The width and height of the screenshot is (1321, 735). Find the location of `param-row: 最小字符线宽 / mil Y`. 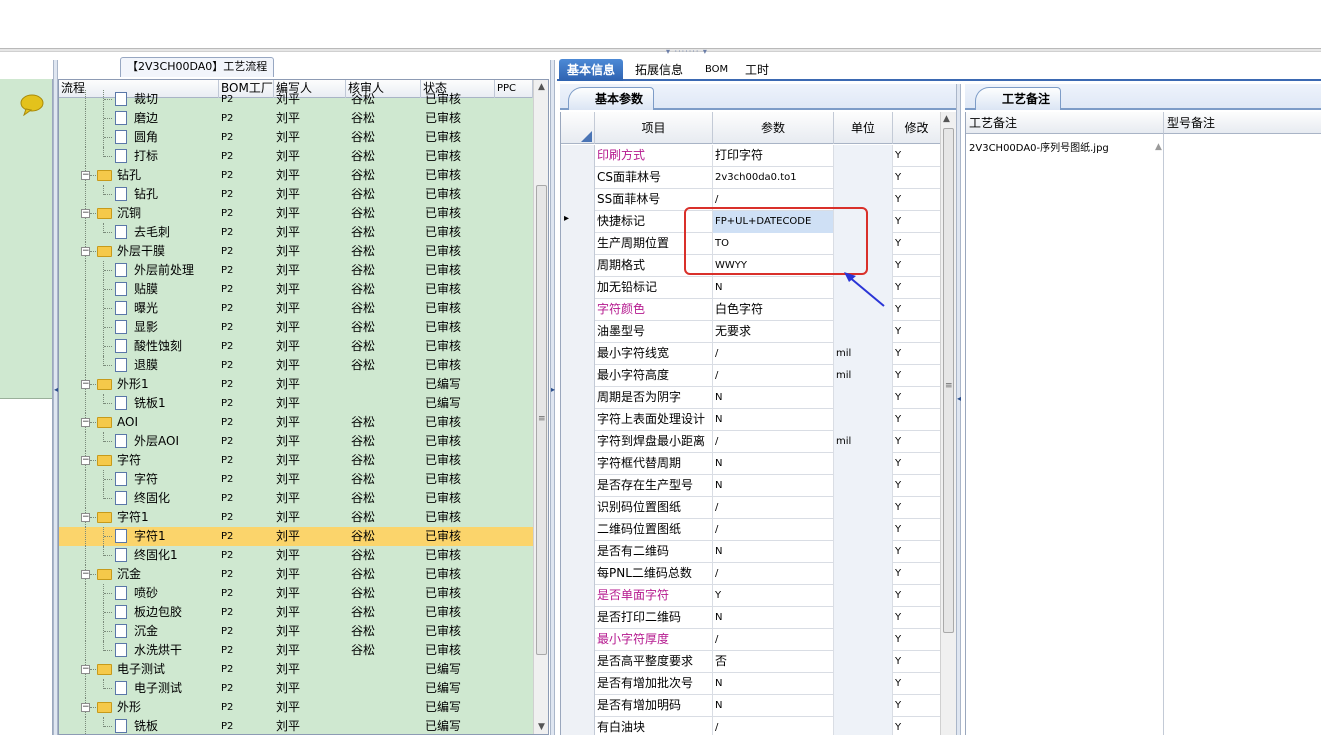

param-row: 最小字符线宽 / mil Y is located at coordinates (750, 354).